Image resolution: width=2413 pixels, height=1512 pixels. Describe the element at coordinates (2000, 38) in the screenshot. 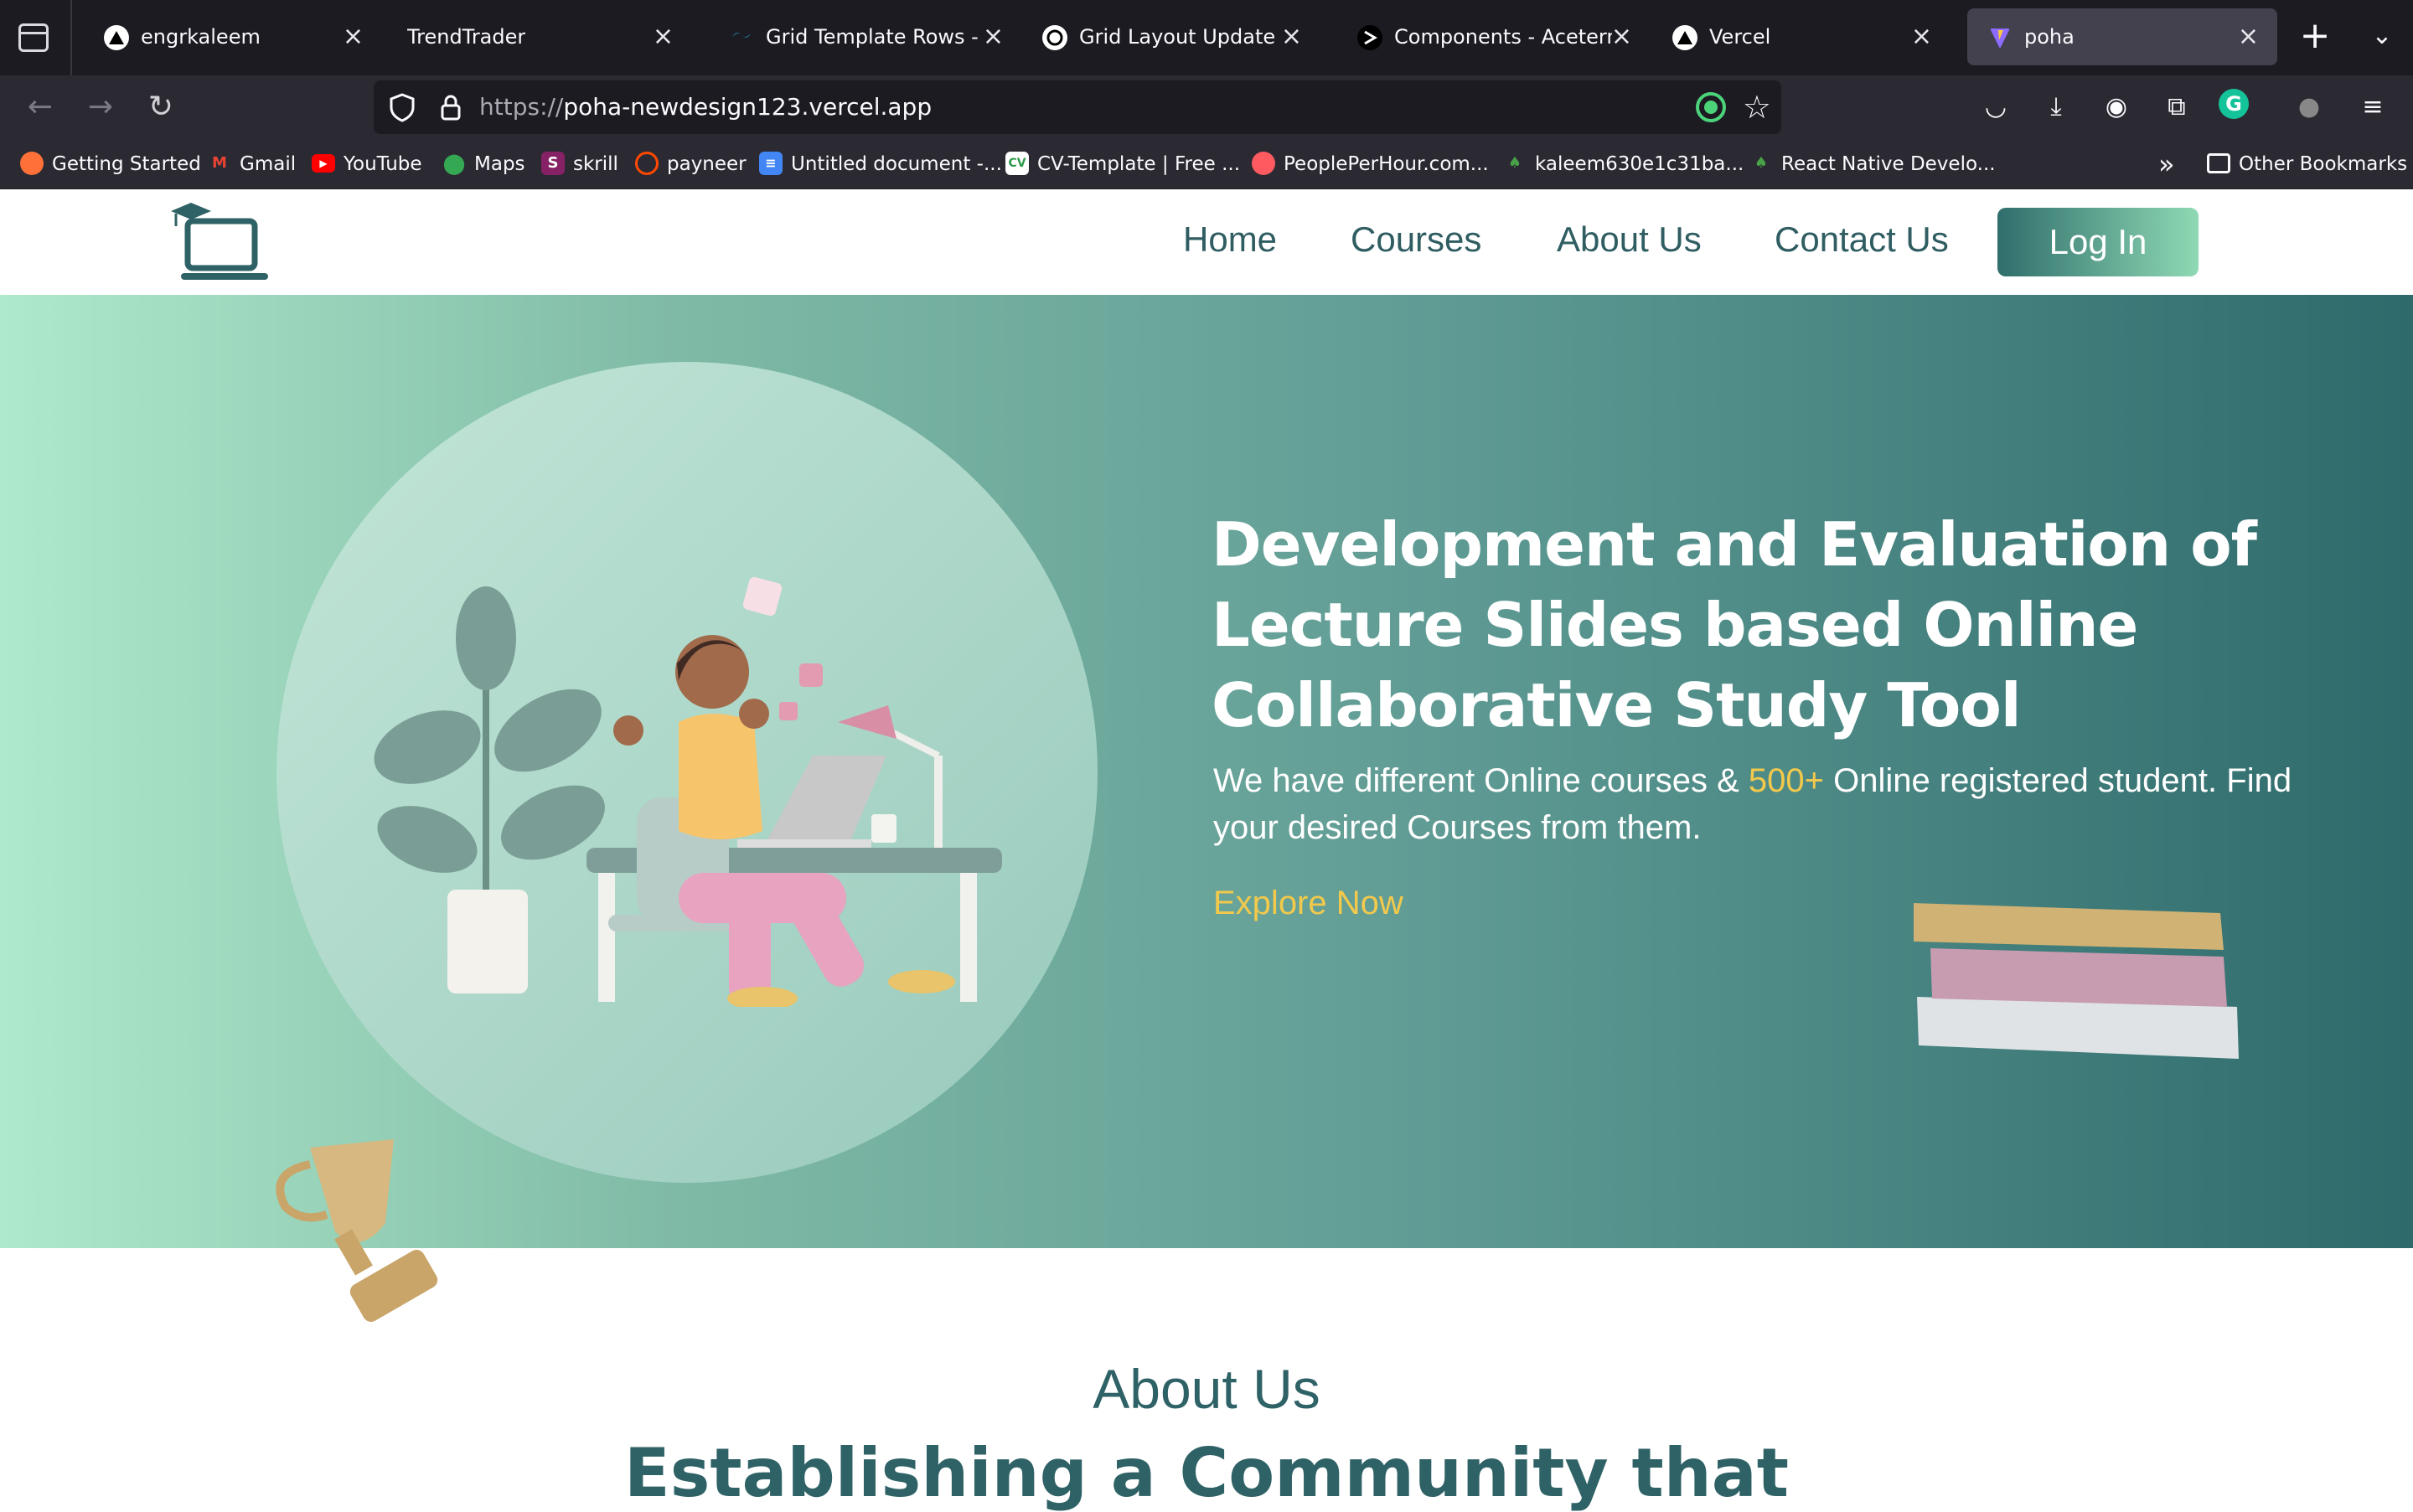

I see `vite-icon` at that location.